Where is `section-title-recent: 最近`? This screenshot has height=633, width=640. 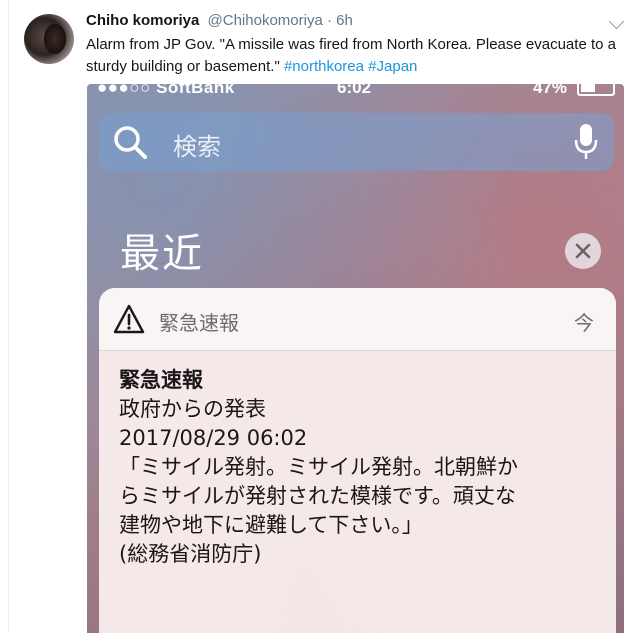
section-title-recent: 最近 is located at coordinates (162, 254).